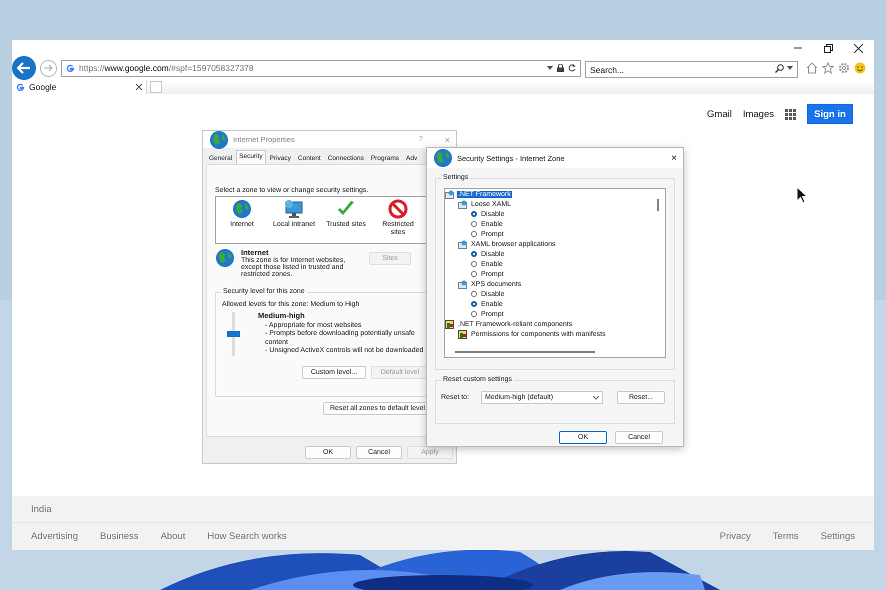 This screenshot has height=590, width=886. I want to click on monitor-icon, so click(294, 209).